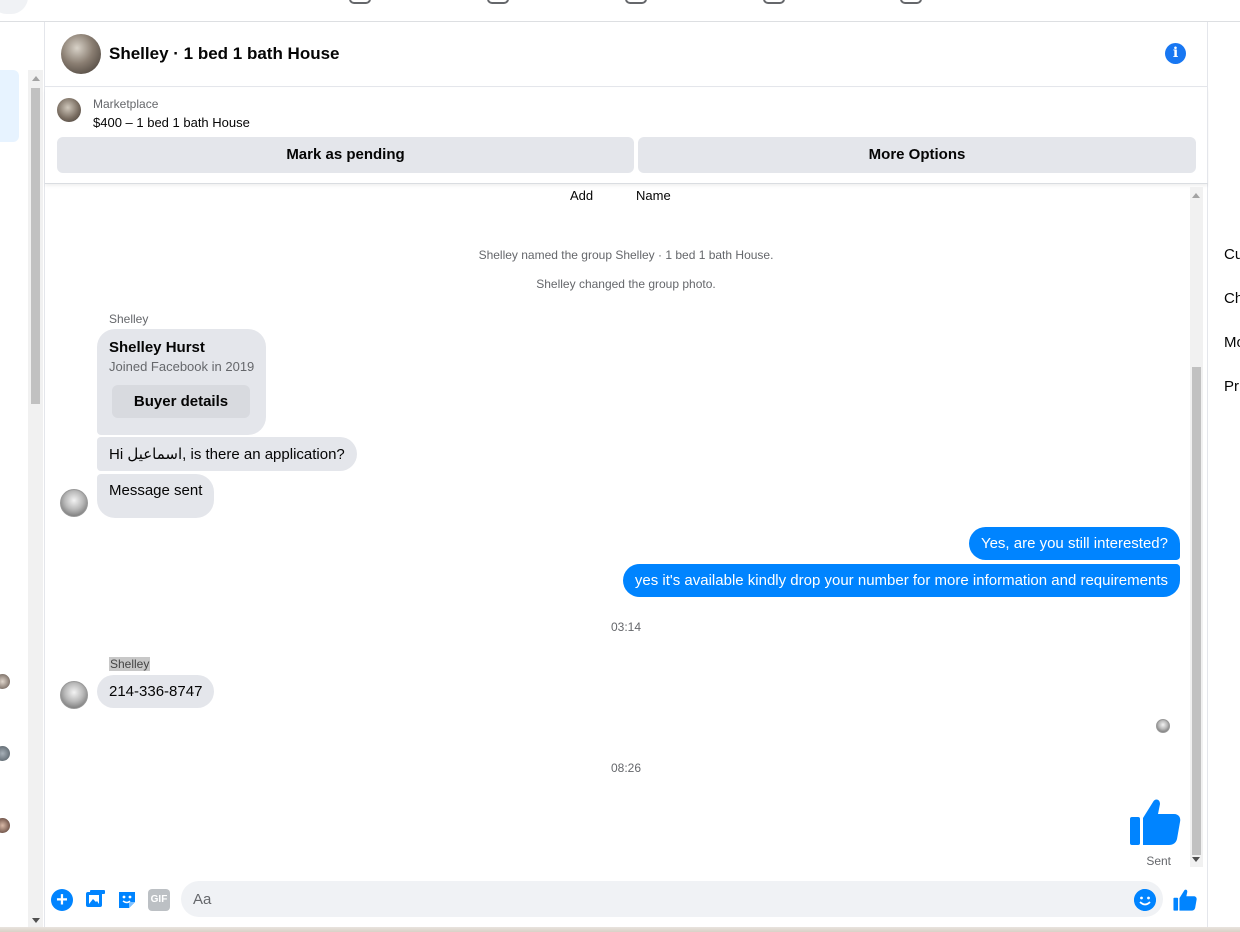 This screenshot has width=1240, height=932. What do you see at coordinates (14, 477) in the screenshot?
I see `chat-list-sidebar` at bounding box center [14, 477].